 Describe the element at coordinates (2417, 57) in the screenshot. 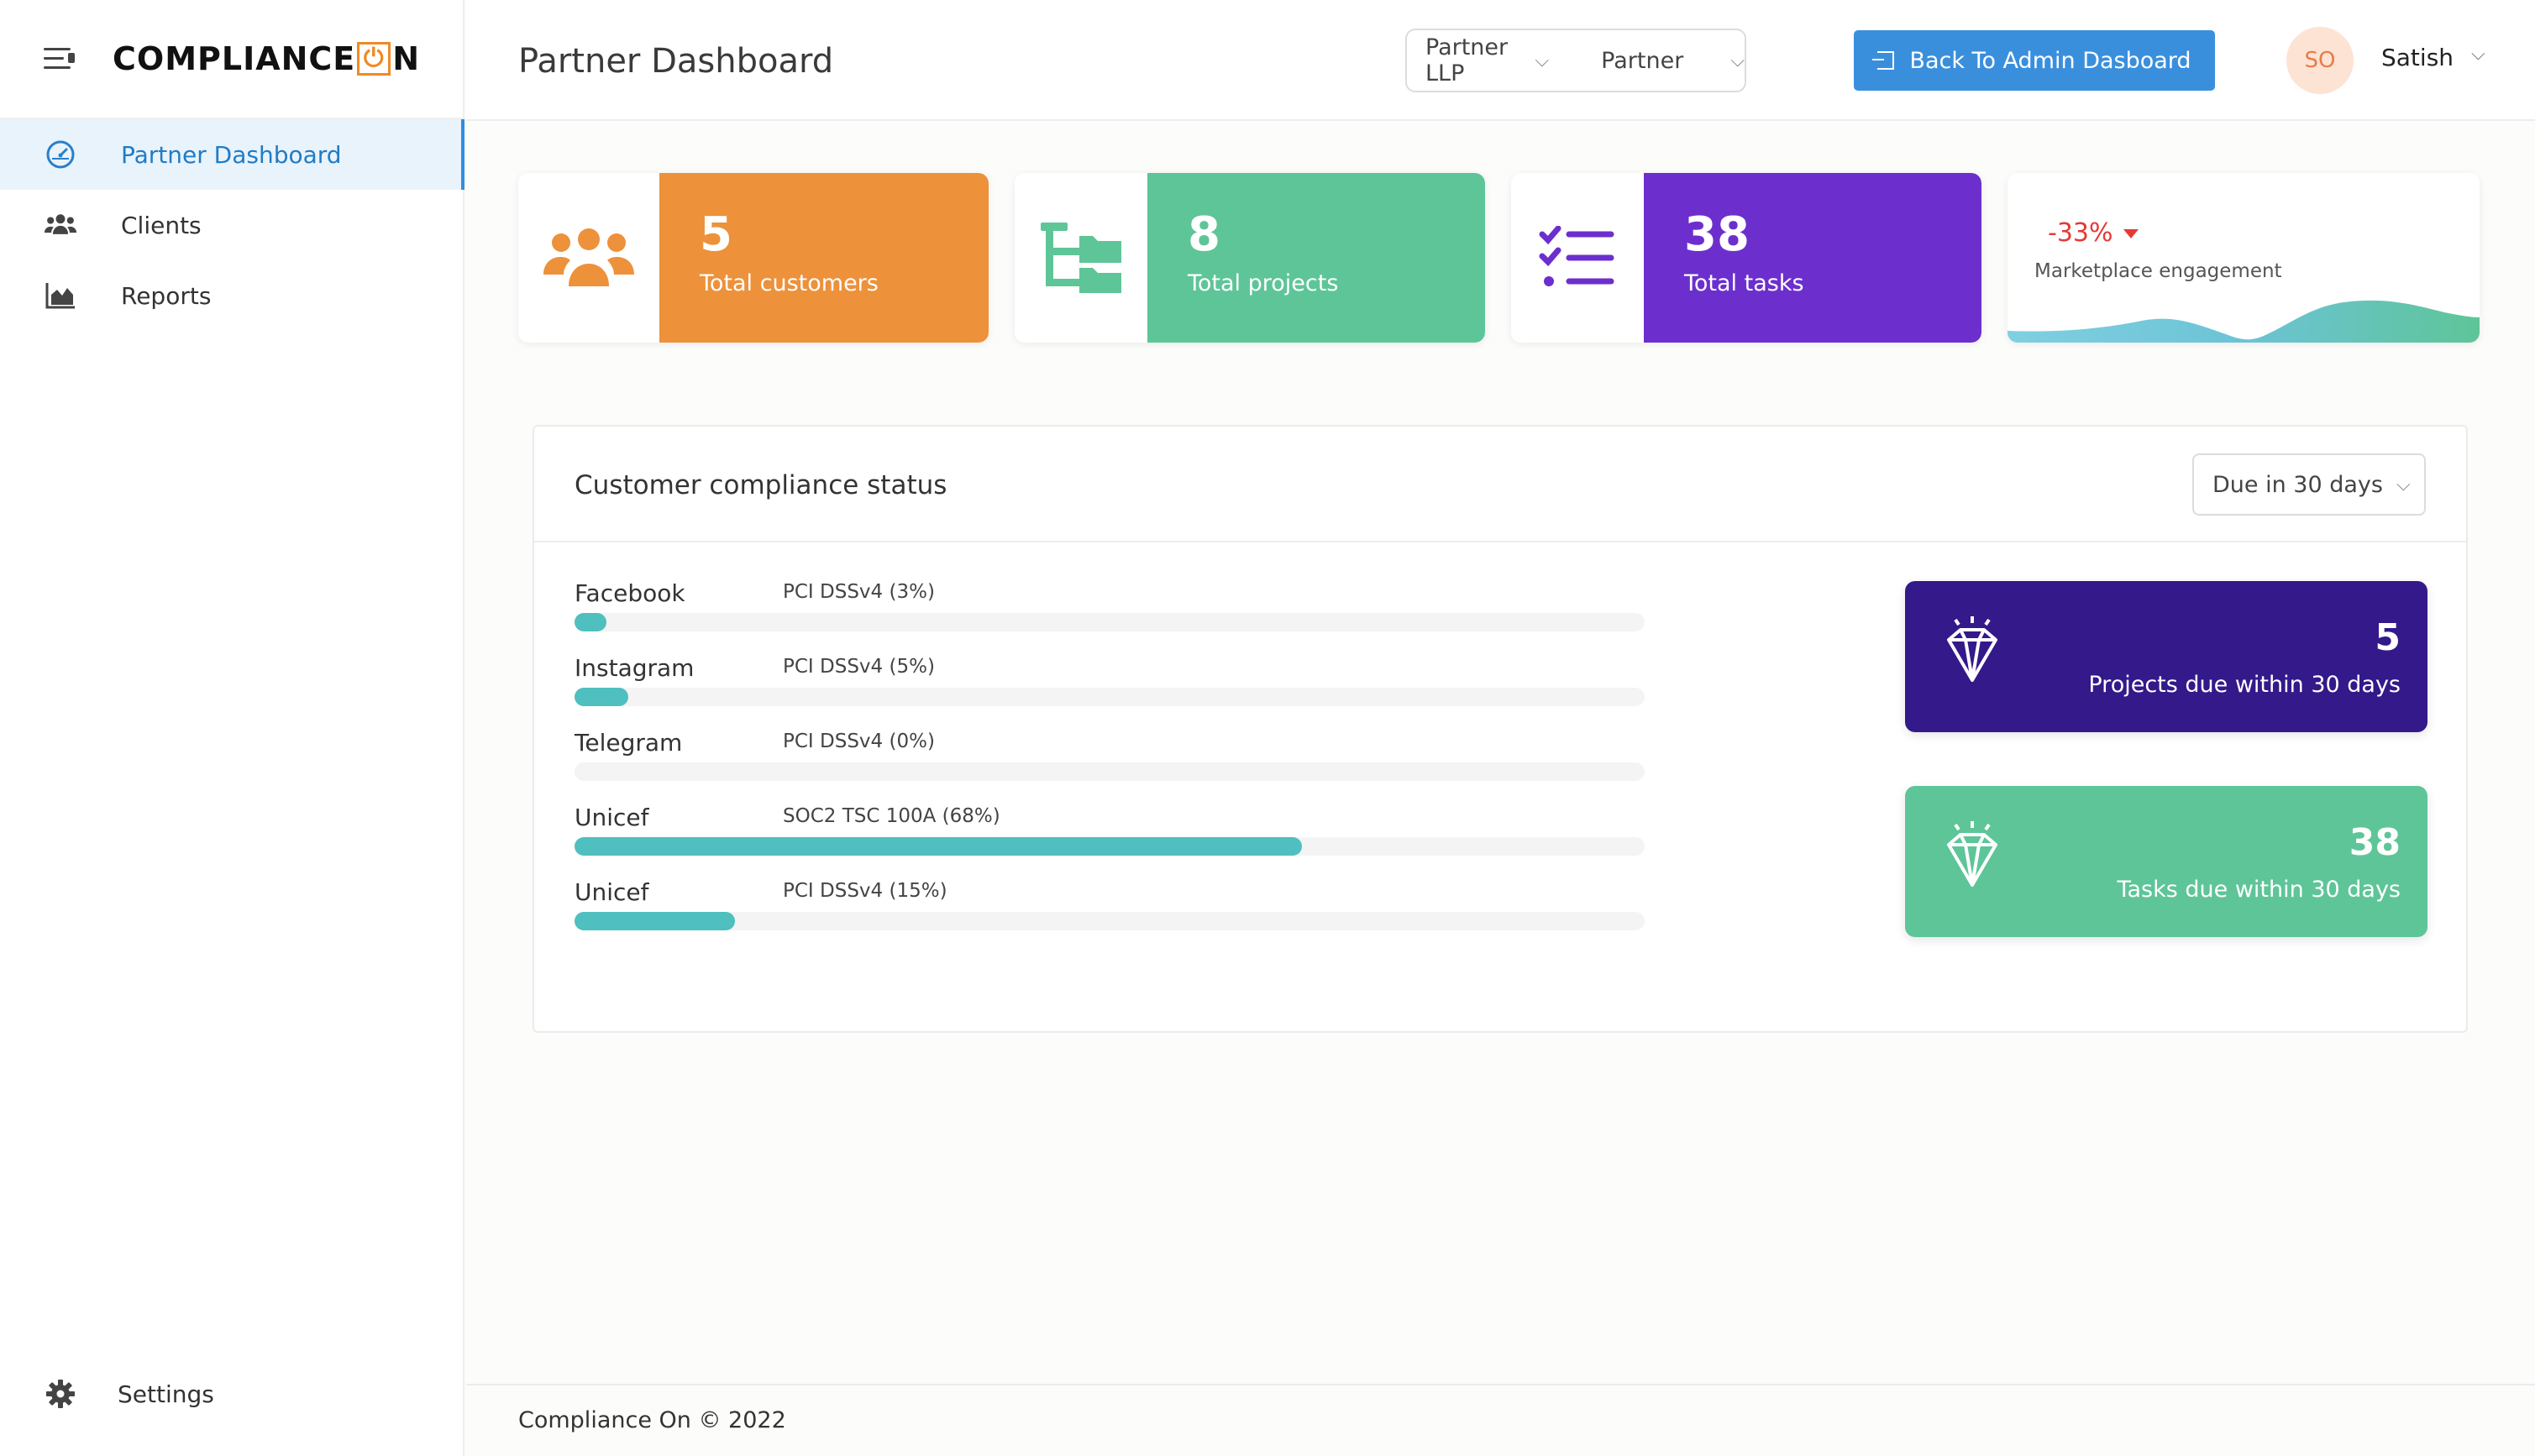

I see `user-name: Satish` at that location.